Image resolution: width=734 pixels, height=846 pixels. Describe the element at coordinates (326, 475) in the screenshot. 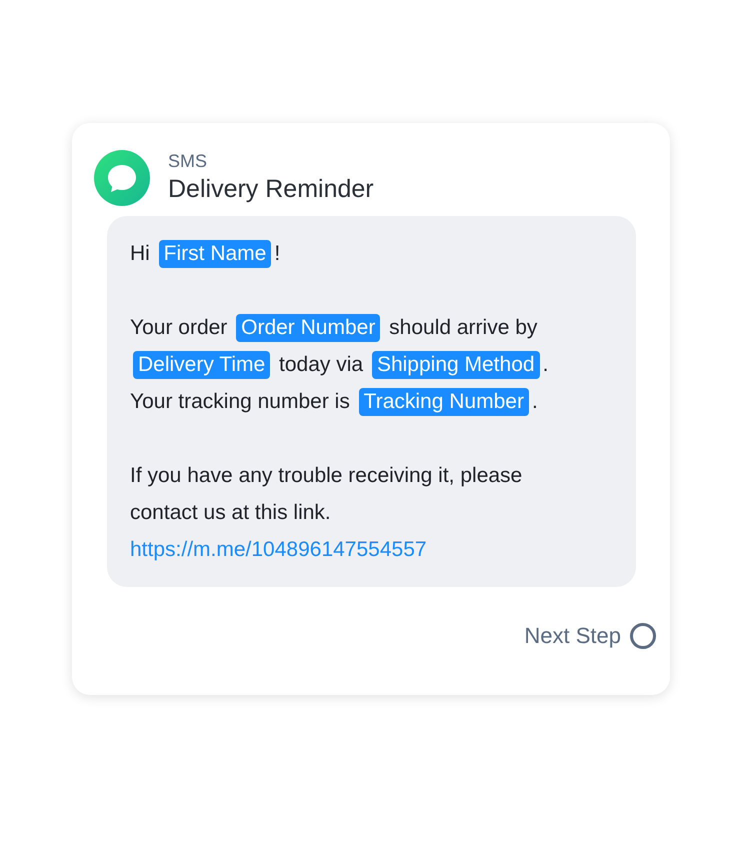

I see `message-text: If you have any trouble receiving it, please` at that location.